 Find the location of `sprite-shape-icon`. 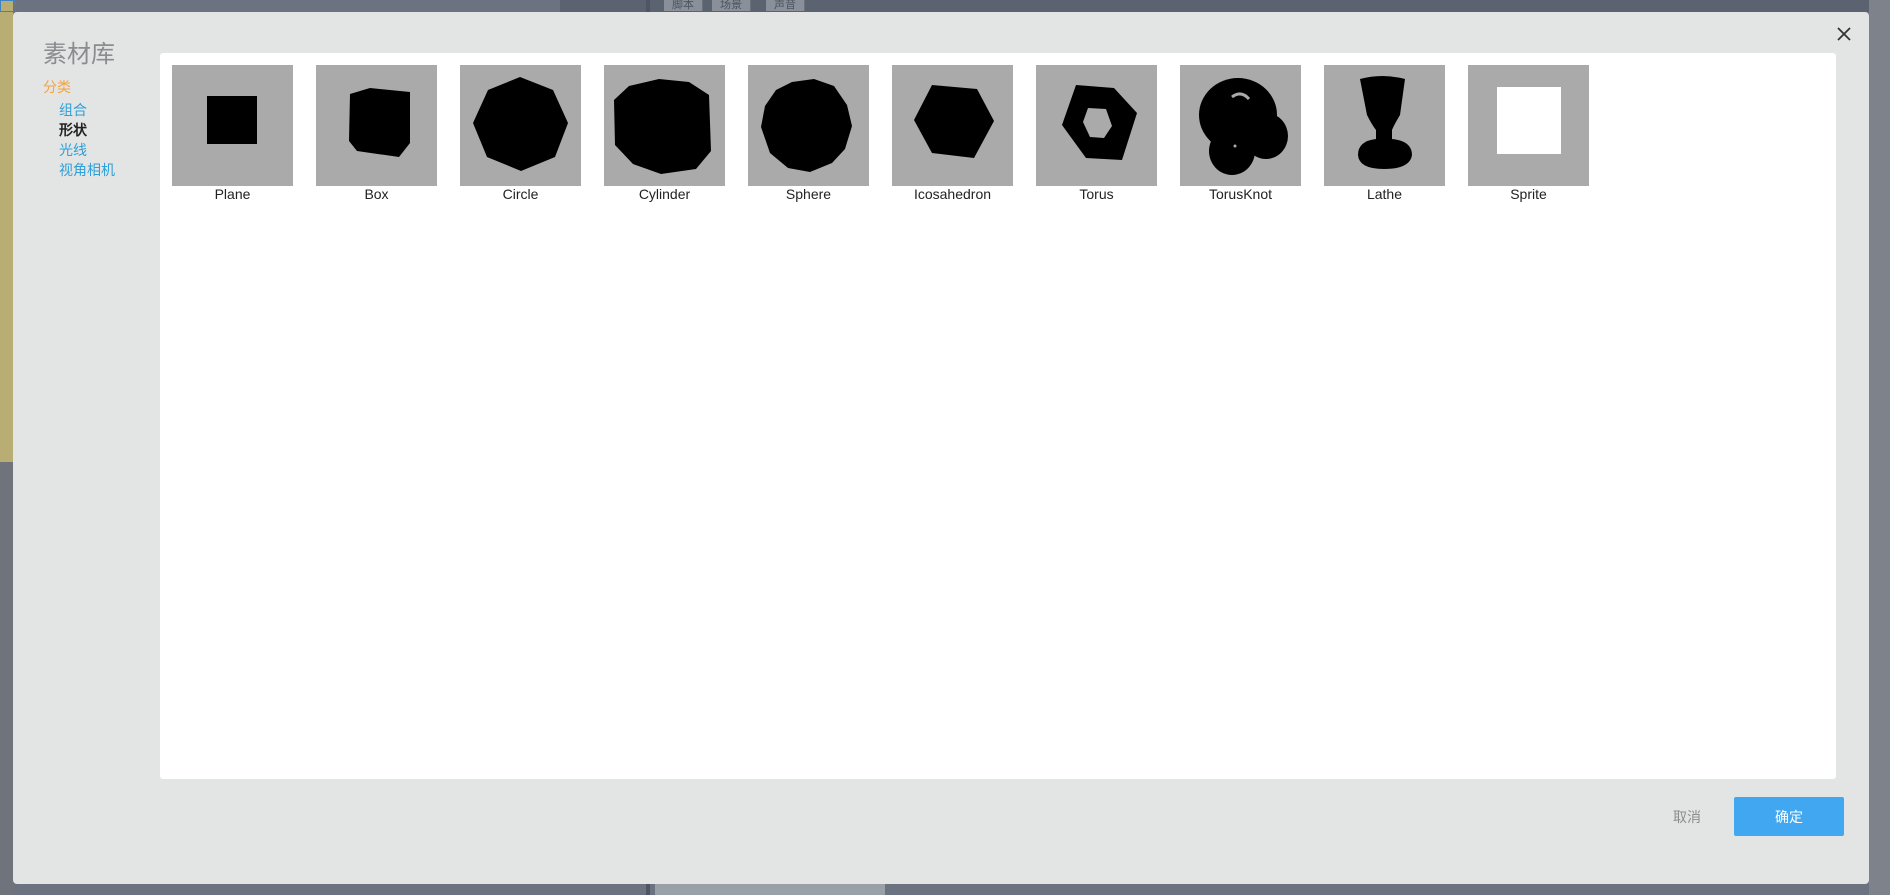

sprite-shape-icon is located at coordinates (1528, 125).